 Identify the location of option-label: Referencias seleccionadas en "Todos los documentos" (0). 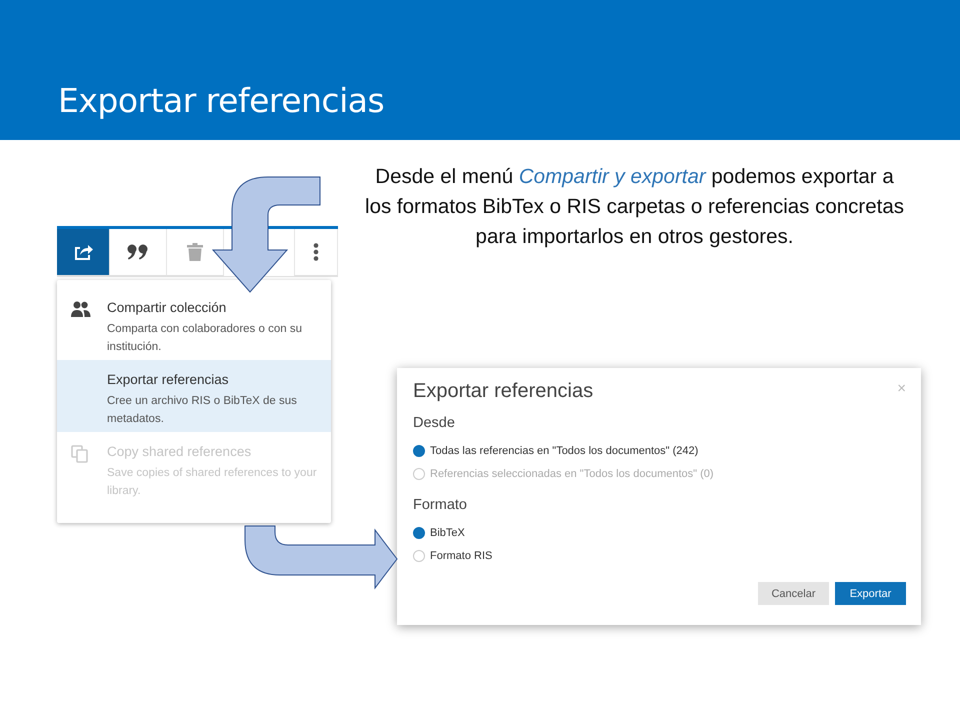
(572, 474).